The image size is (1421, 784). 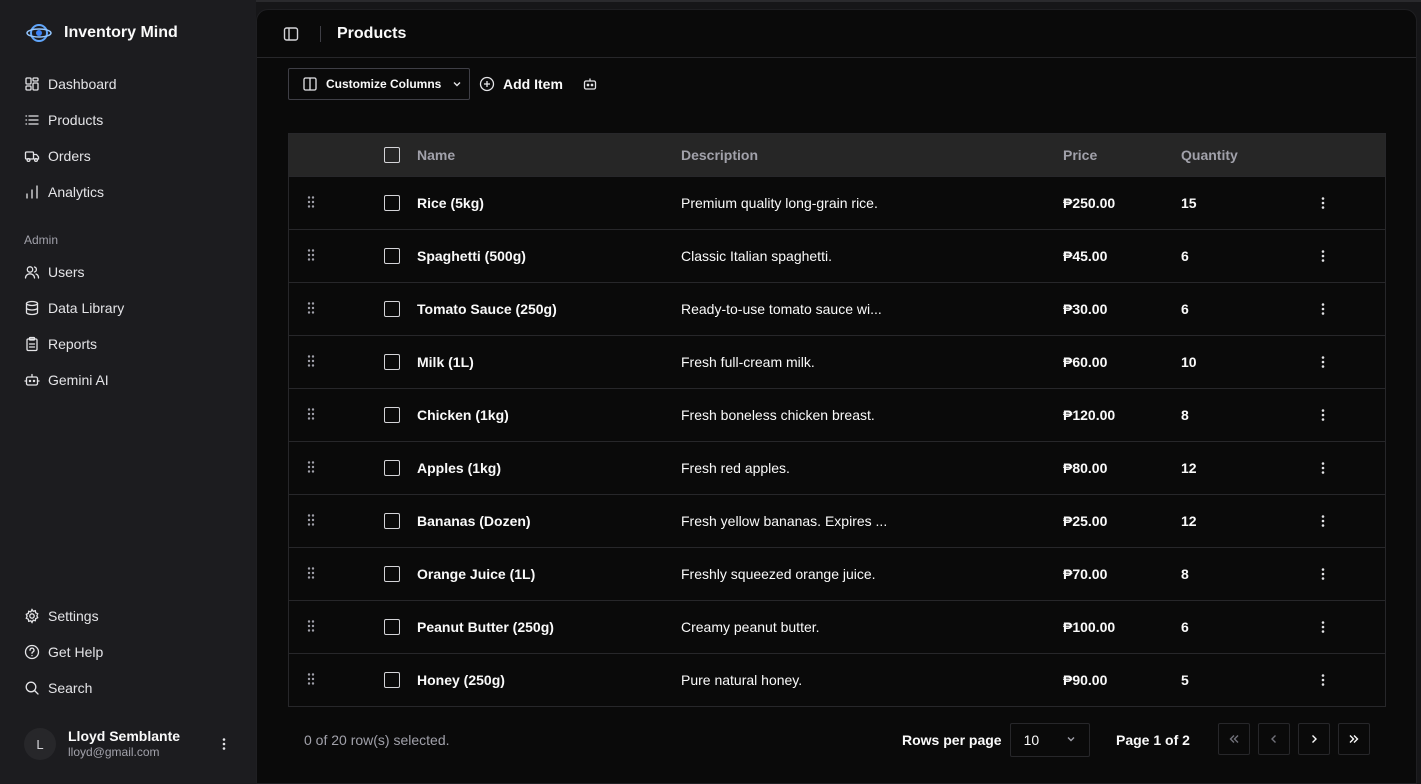 I want to click on add-item-label: Add Item, so click(x=533, y=84).